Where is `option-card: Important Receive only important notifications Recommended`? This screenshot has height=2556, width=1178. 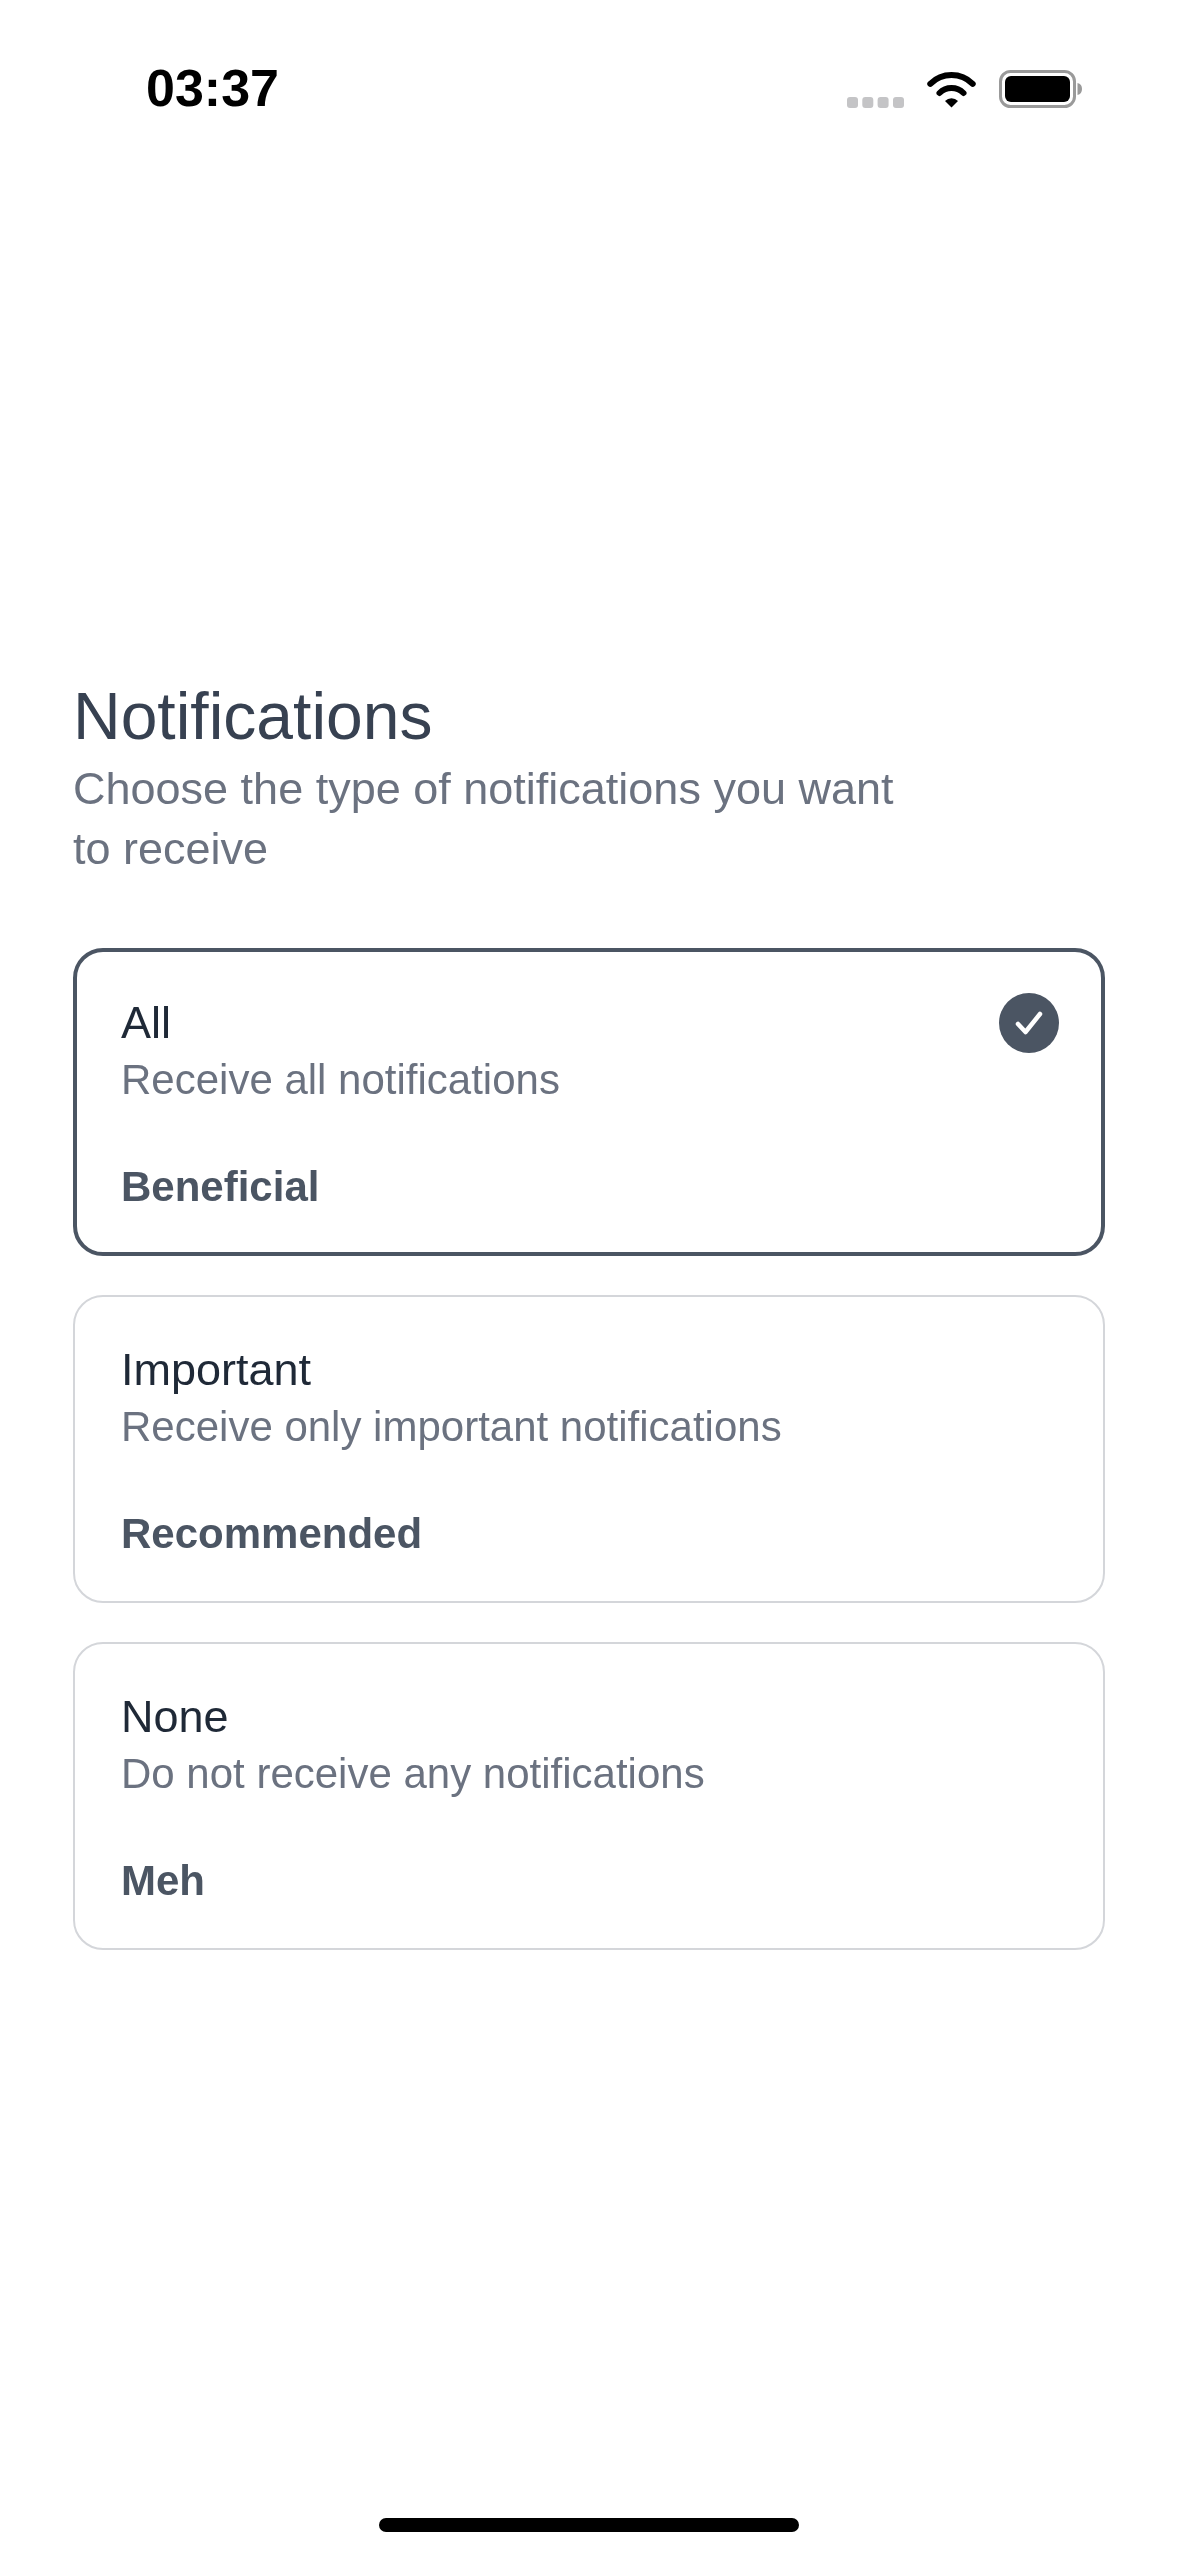
option-card: Important Receive only important notifications Recommended is located at coordinates (589, 1449).